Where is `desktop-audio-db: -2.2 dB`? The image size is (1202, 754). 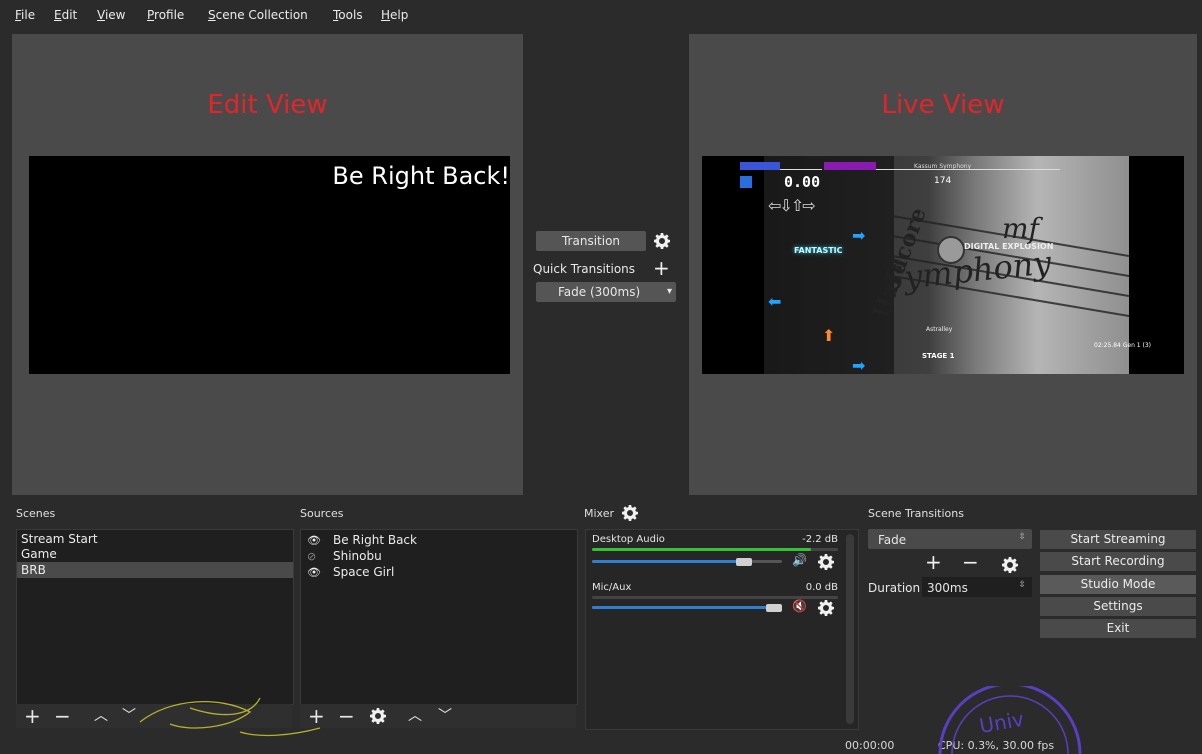 desktop-audio-db: -2.2 dB is located at coordinates (820, 539).